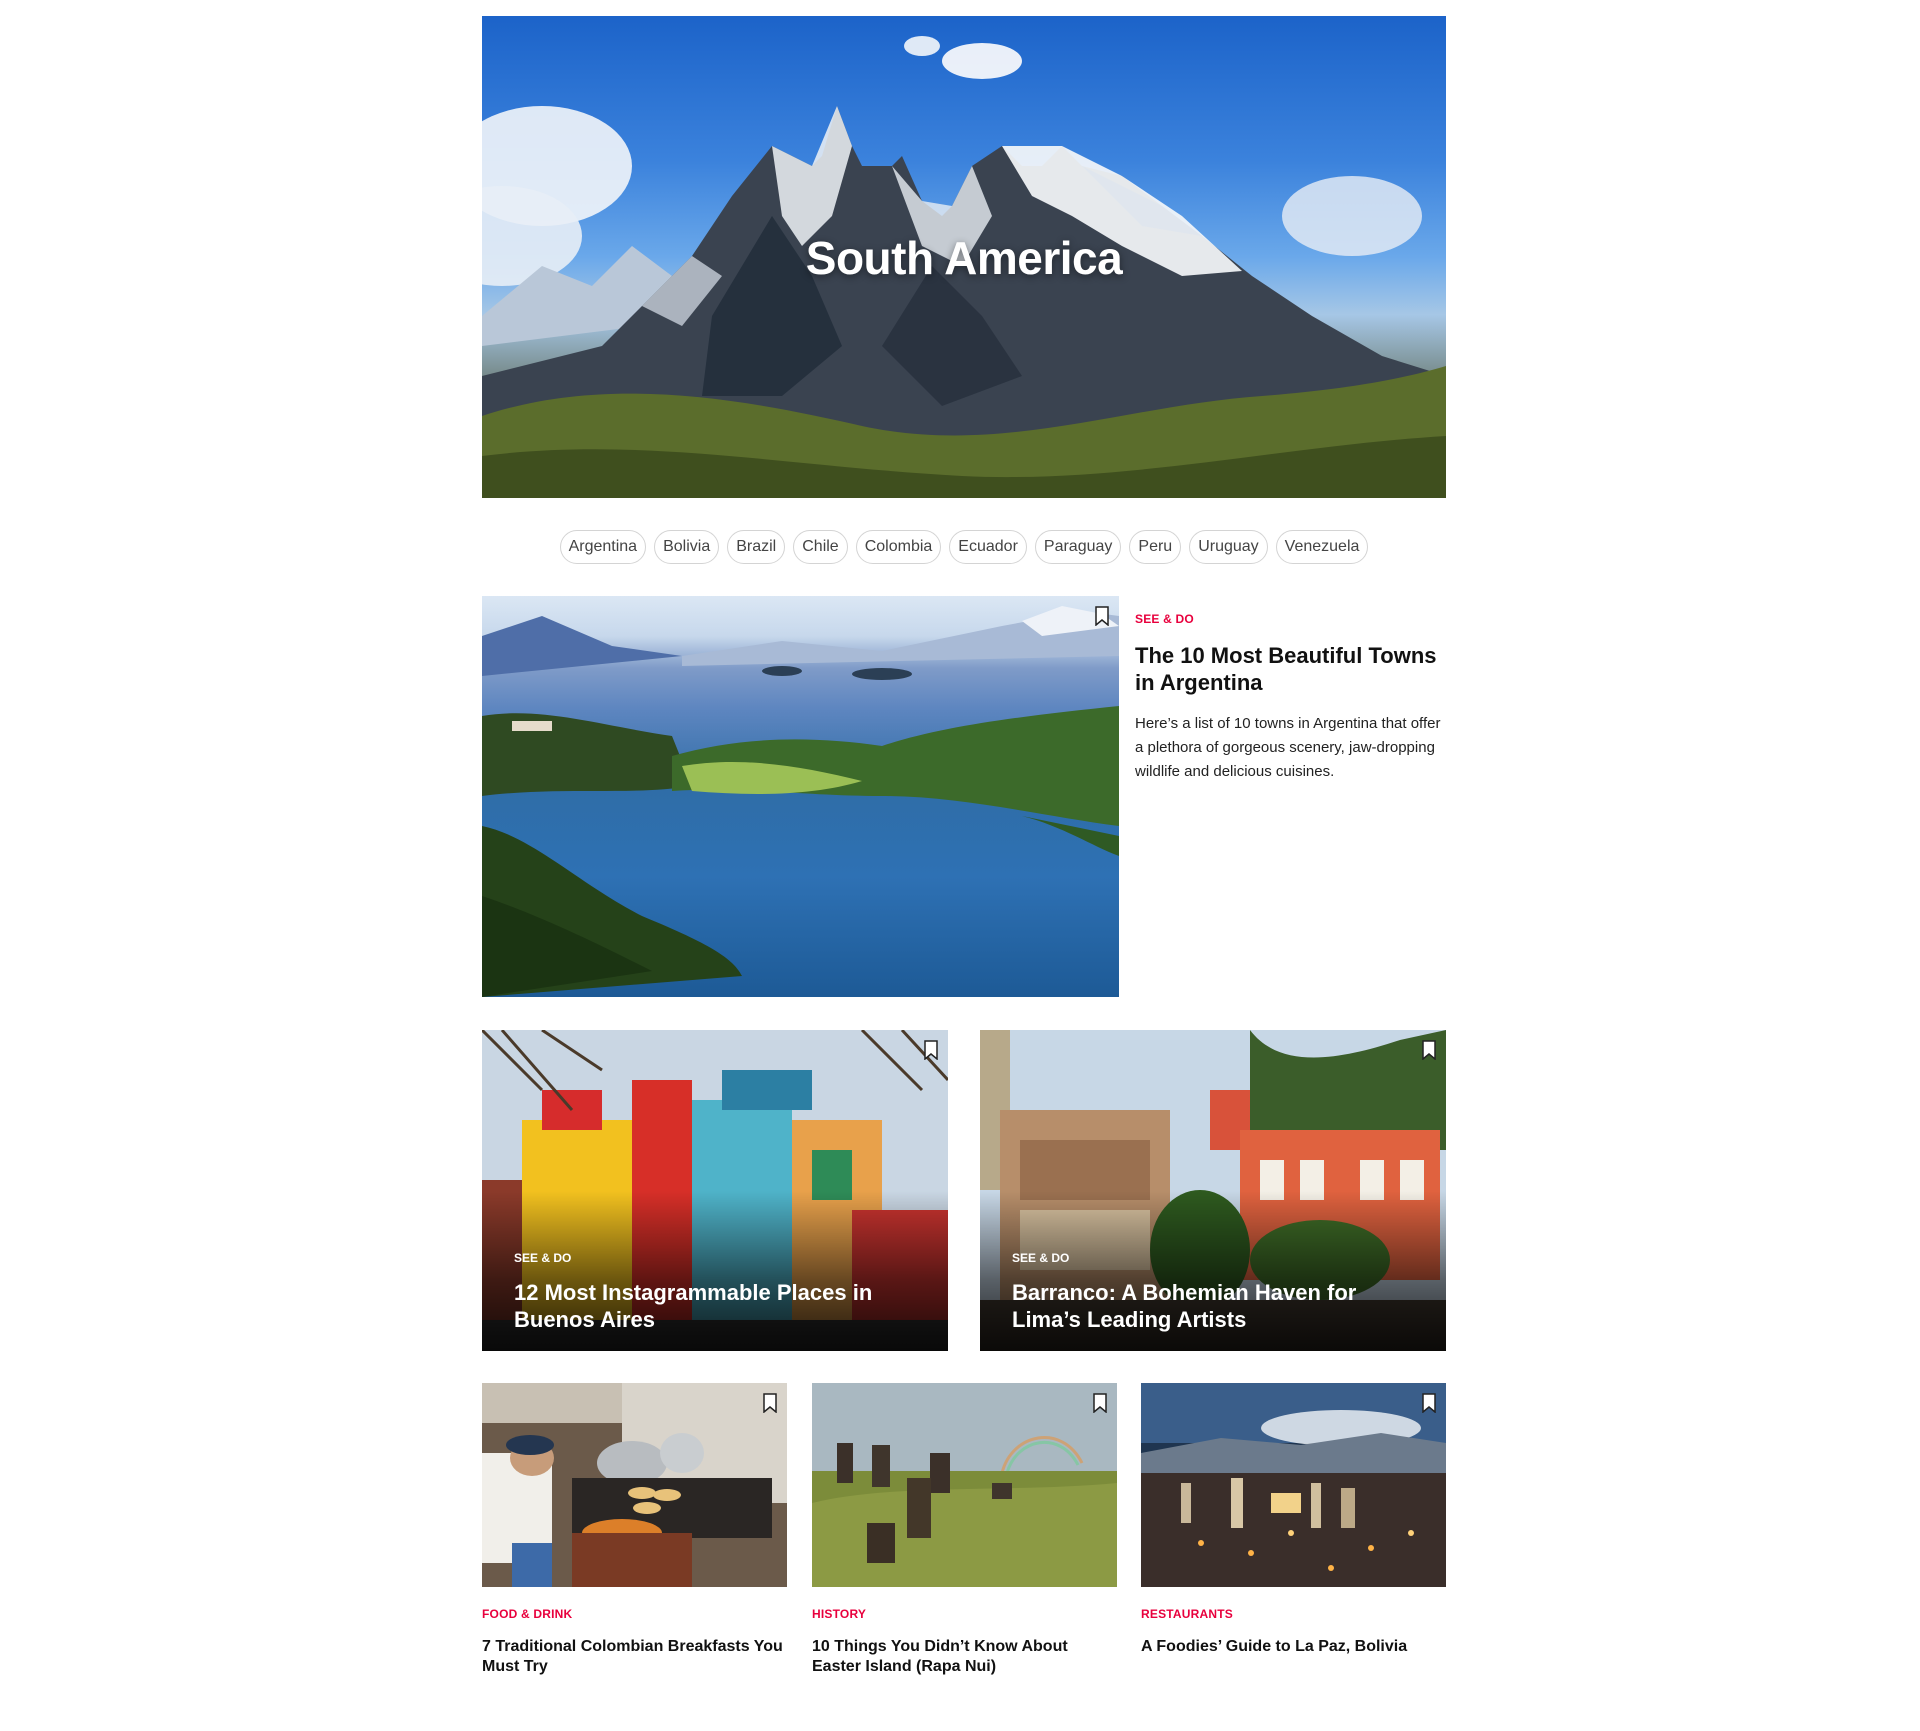 The image size is (1920, 1731). I want to click on country-pill: Peru, so click(1155, 547).